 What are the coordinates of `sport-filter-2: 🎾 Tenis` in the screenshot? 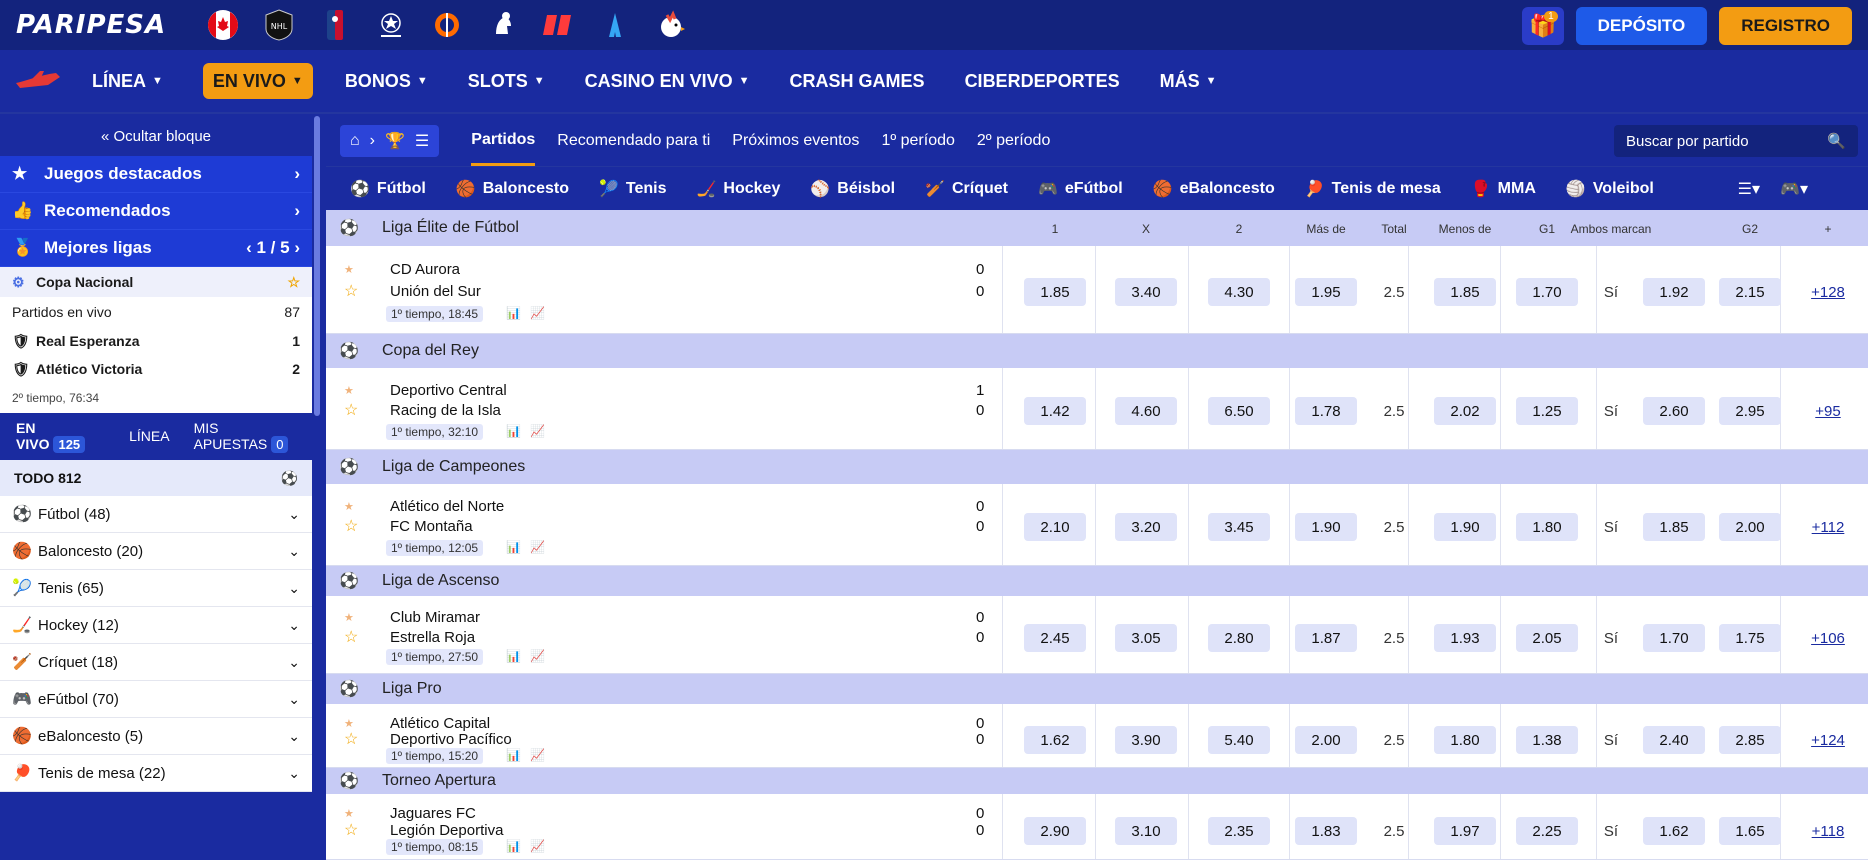 It's located at (633, 189).